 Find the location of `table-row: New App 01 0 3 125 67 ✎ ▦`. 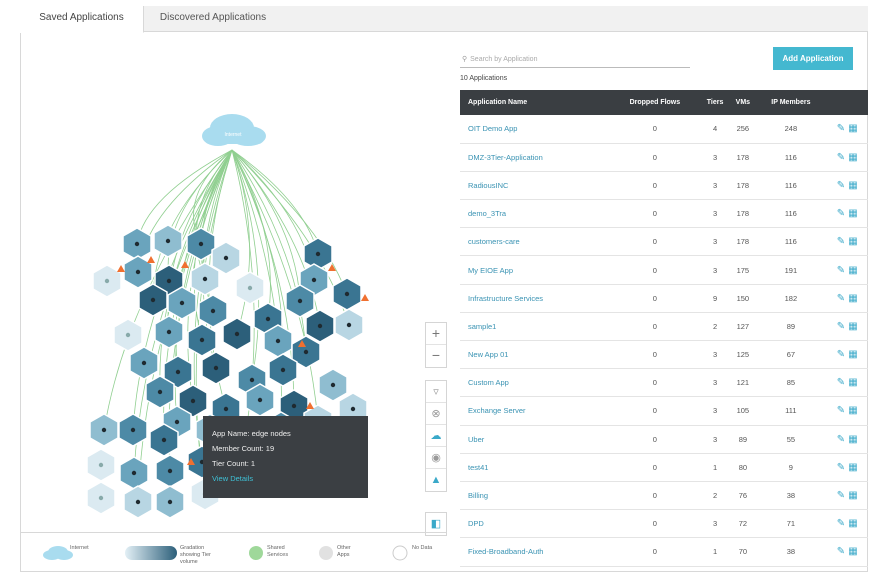

table-row: New App 01 0 3 125 67 ✎ ▦ is located at coordinates (664, 355).